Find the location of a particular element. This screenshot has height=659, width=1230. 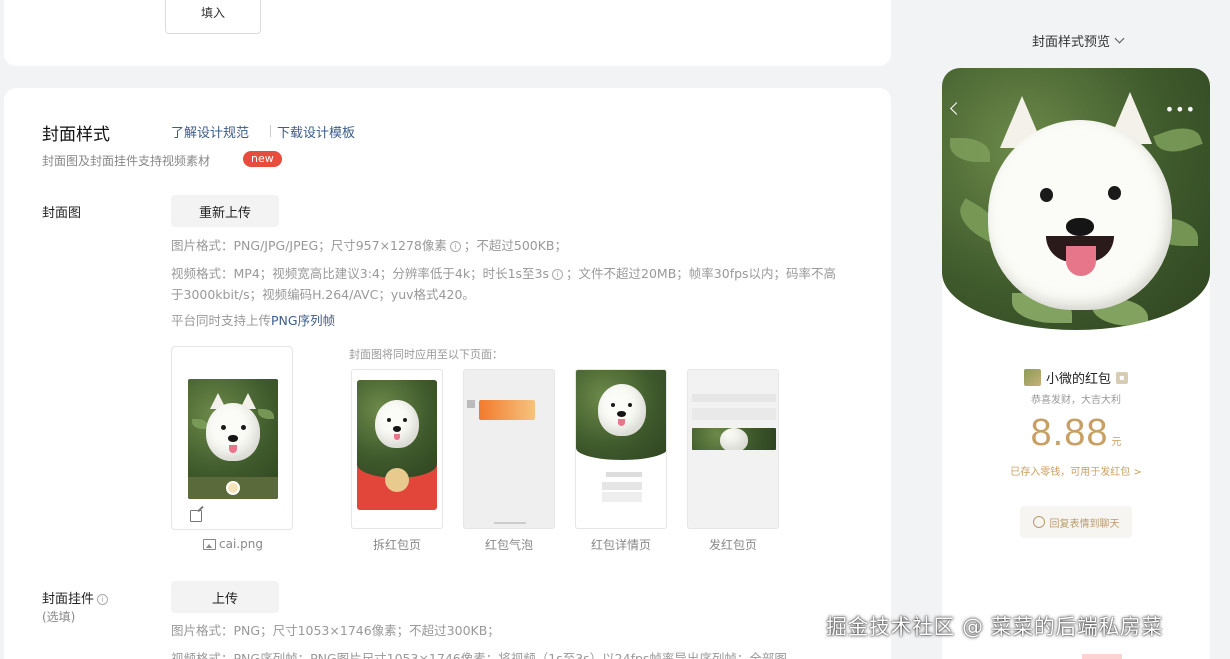

preview-title: 封面样式预览 is located at coordinates (1071, 42).